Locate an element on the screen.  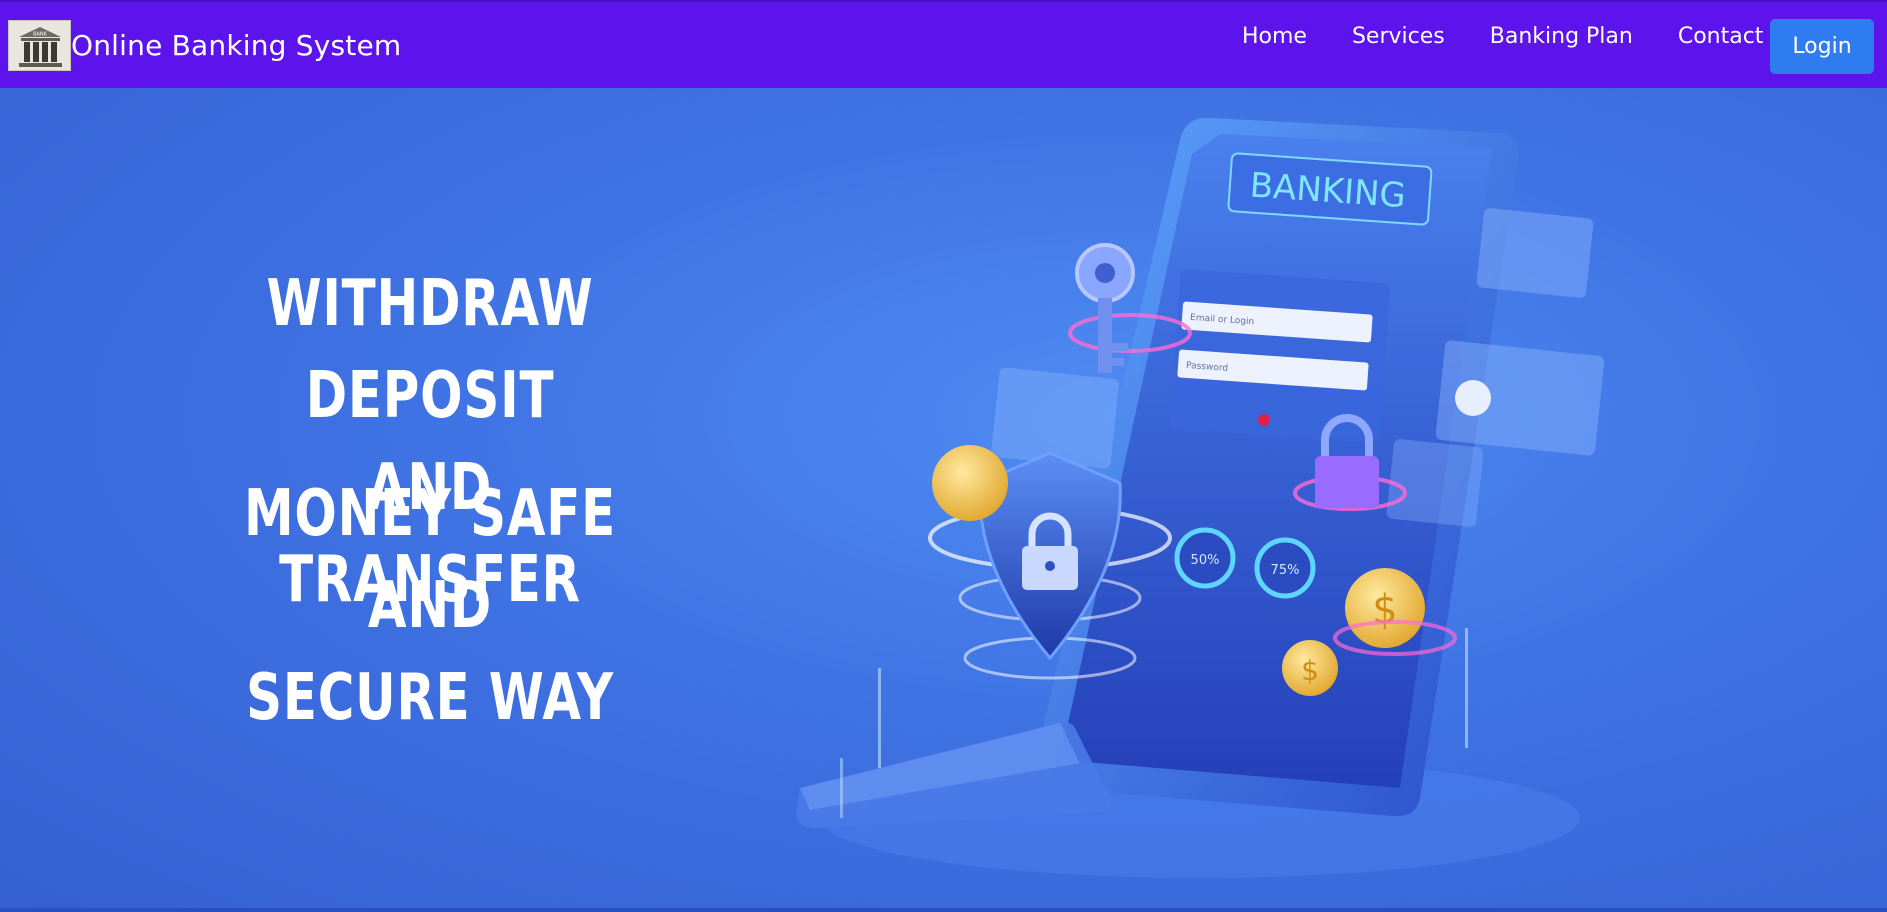
nav-links: Home Services Banking Plan Contact is located at coordinates (1525, 36).